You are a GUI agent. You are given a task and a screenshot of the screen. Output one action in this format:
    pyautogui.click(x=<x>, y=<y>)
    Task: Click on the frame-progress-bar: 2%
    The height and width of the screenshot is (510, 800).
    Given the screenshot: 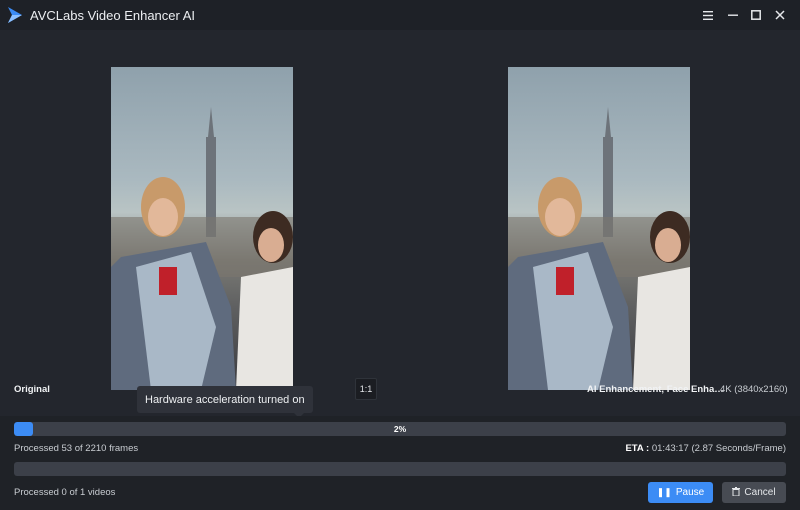 What is the action you would take?
    pyautogui.click(x=400, y=429)
    